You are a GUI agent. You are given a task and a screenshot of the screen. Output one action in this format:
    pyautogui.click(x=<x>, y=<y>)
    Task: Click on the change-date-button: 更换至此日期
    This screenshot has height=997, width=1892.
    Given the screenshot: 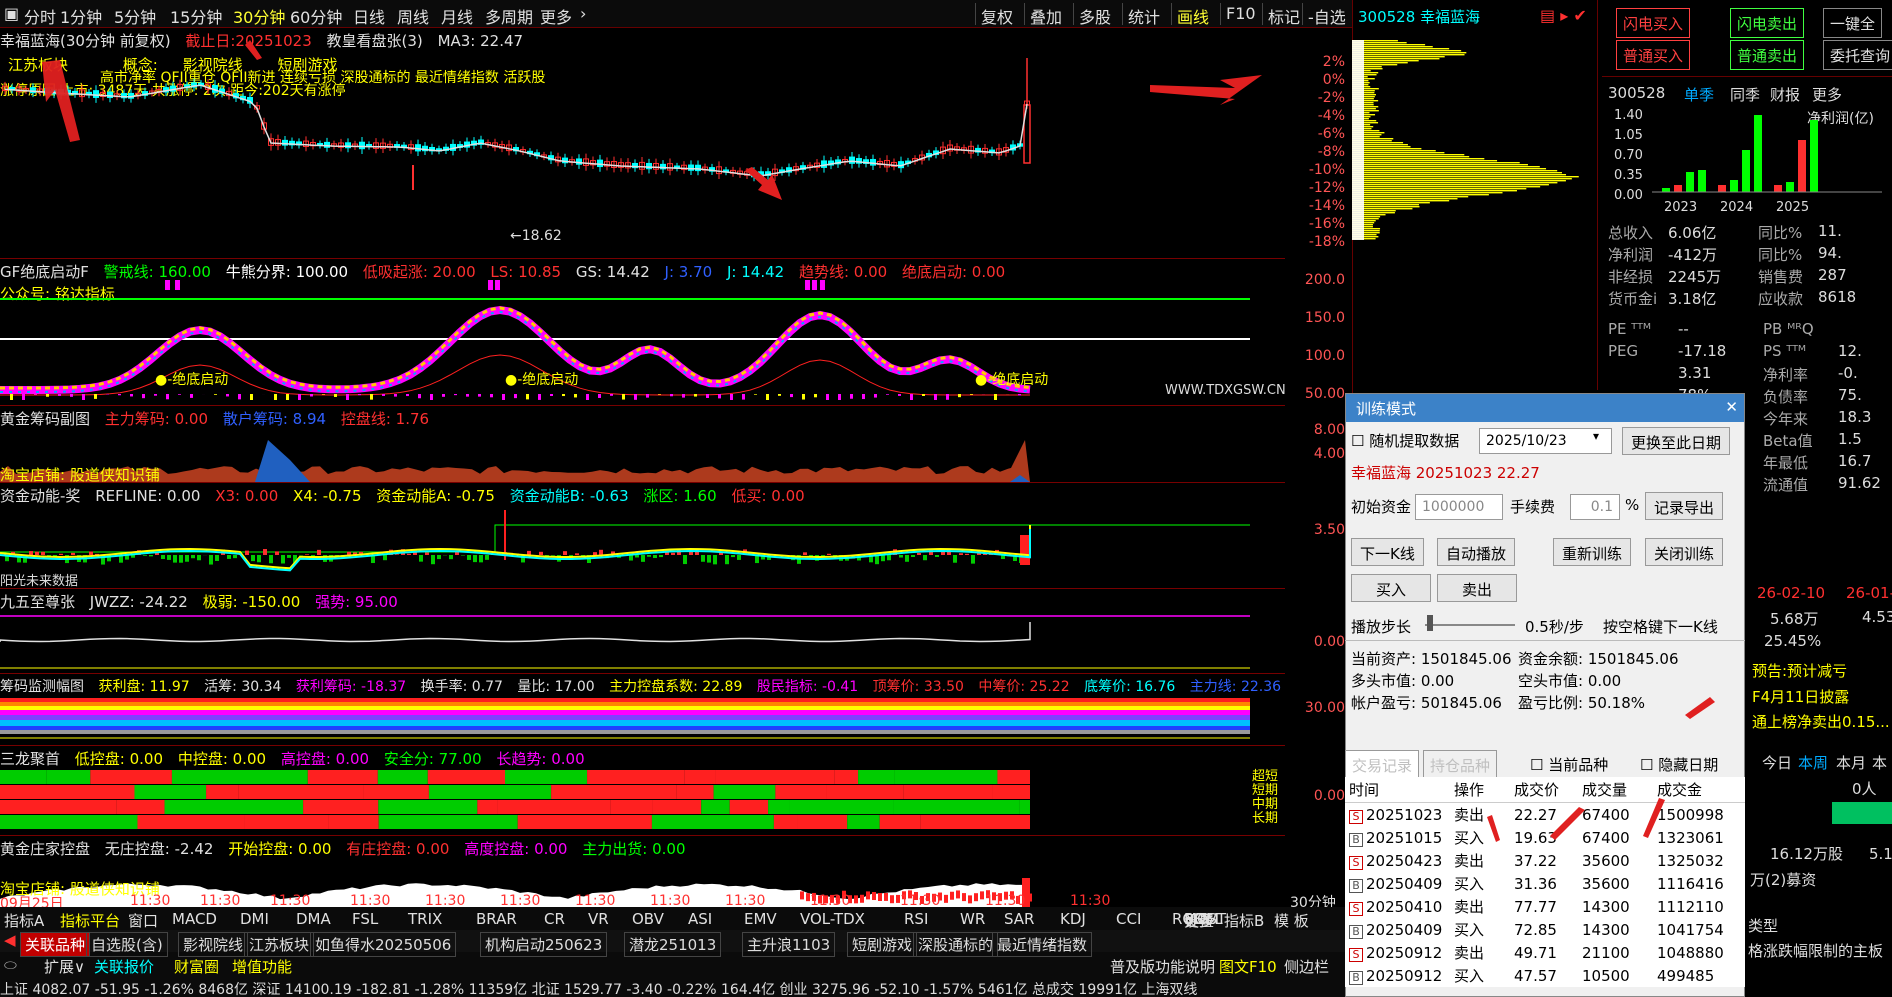 What is the action you would take?
    pyautogui.click(x=1676, y=441)
    